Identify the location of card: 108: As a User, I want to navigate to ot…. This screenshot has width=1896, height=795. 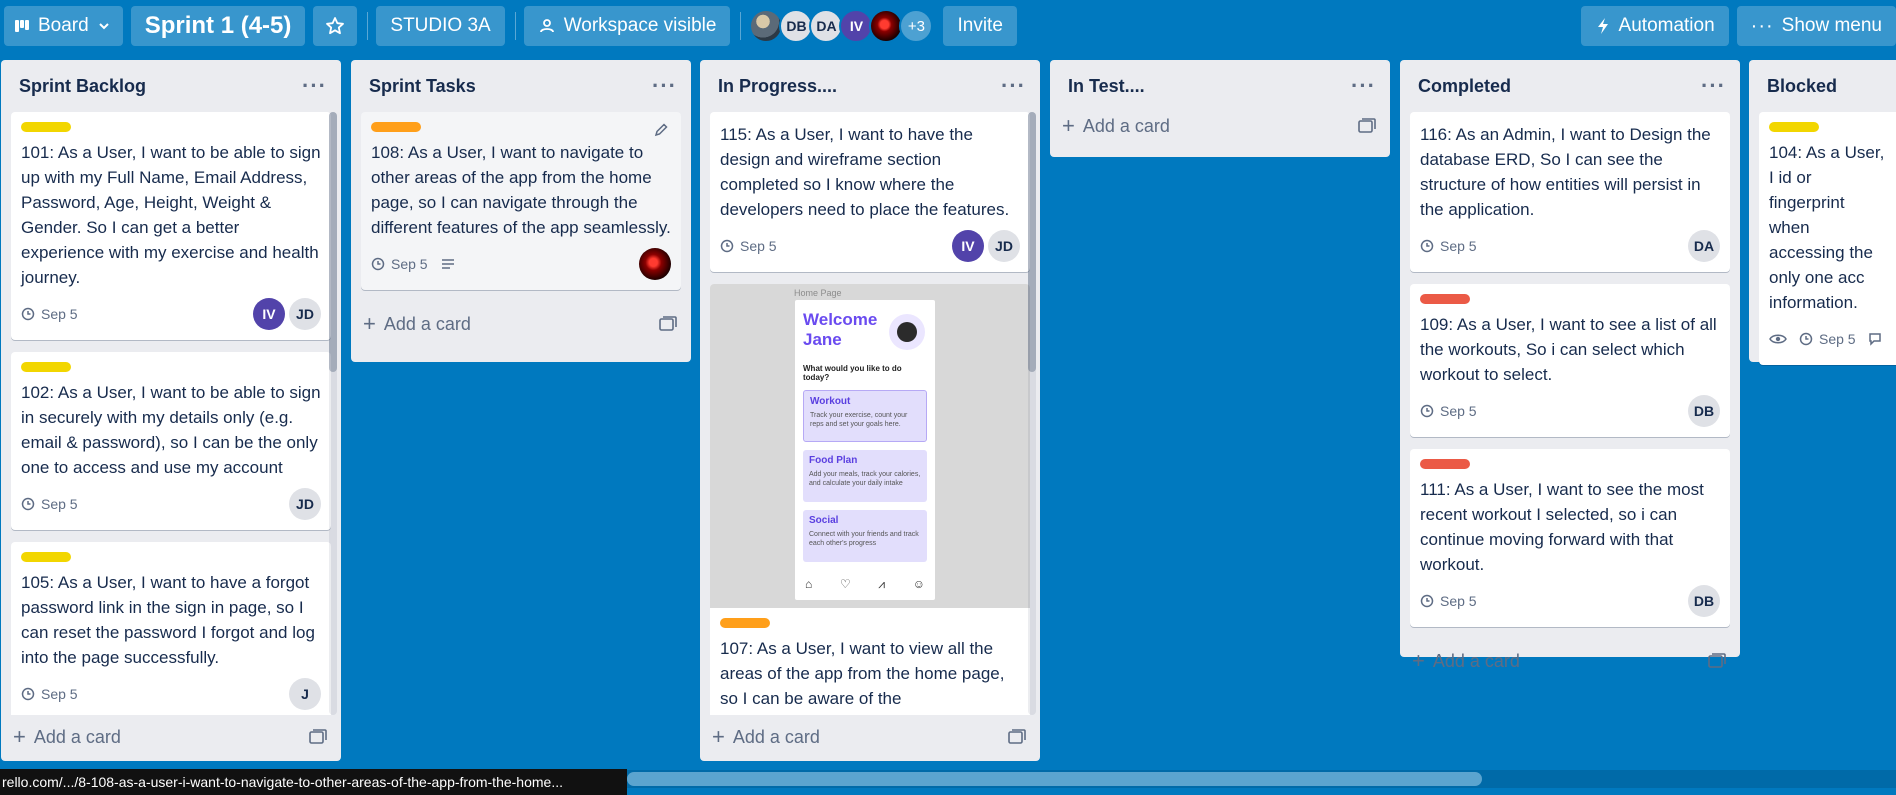
(521, 201).